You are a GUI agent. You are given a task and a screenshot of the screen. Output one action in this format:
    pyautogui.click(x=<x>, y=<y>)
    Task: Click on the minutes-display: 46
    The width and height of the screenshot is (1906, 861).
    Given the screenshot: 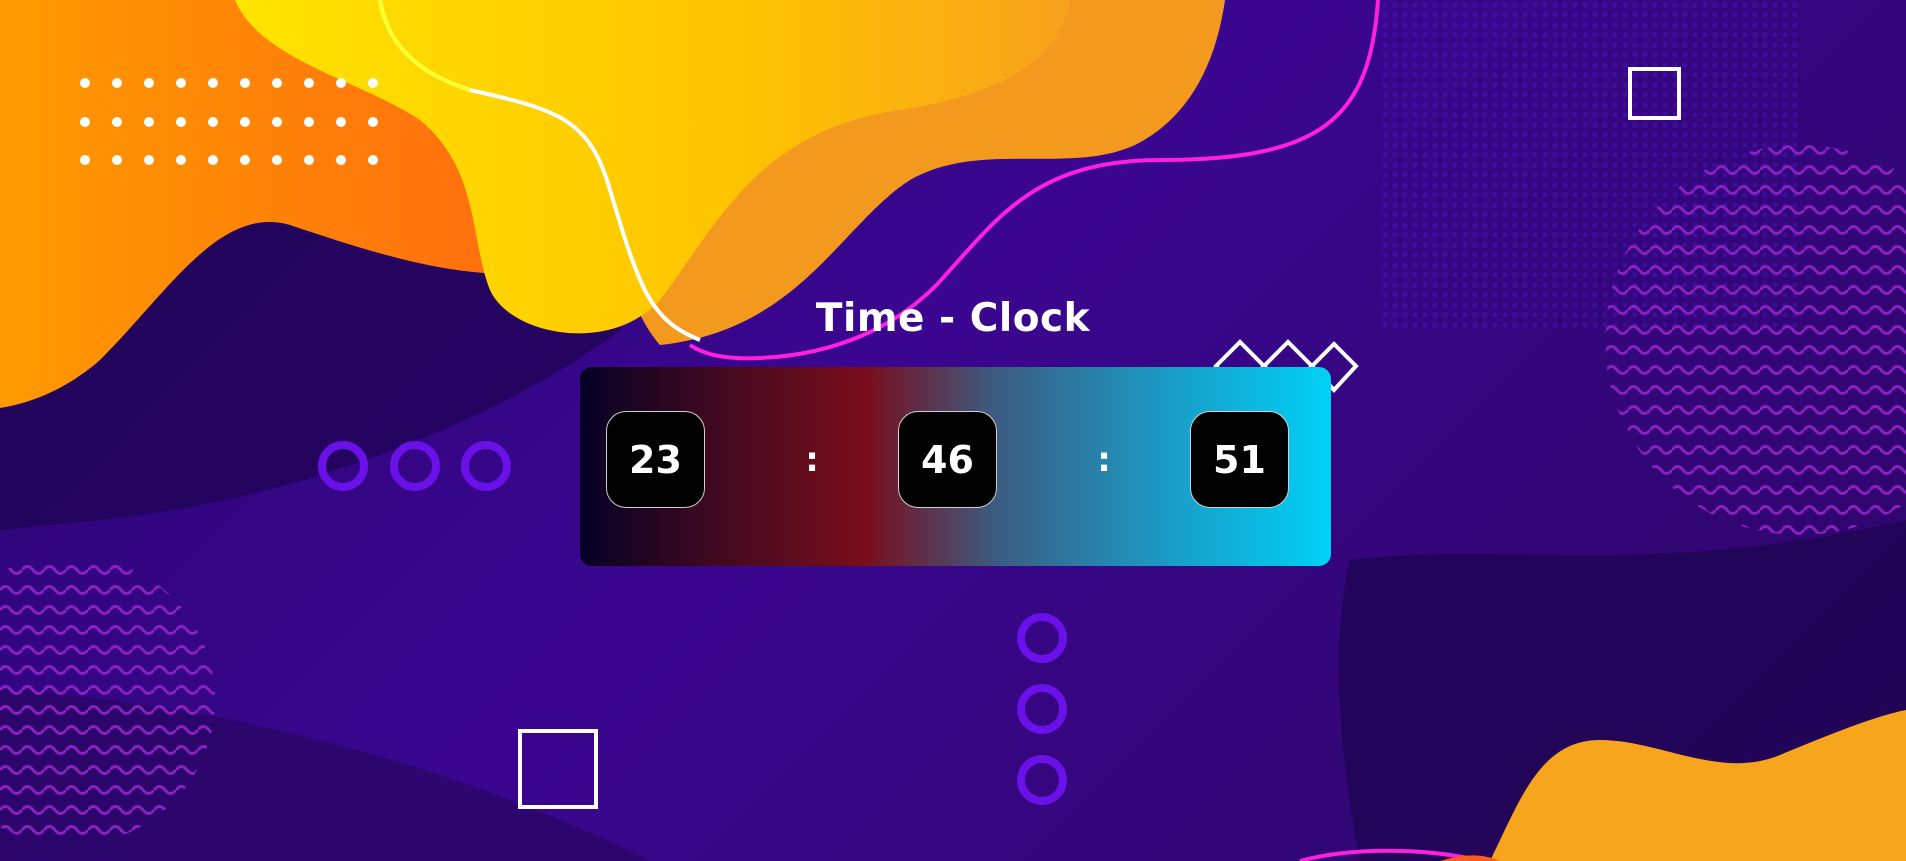 What is the action you would take?
    pyautogui.click(x=947, y=459)
    